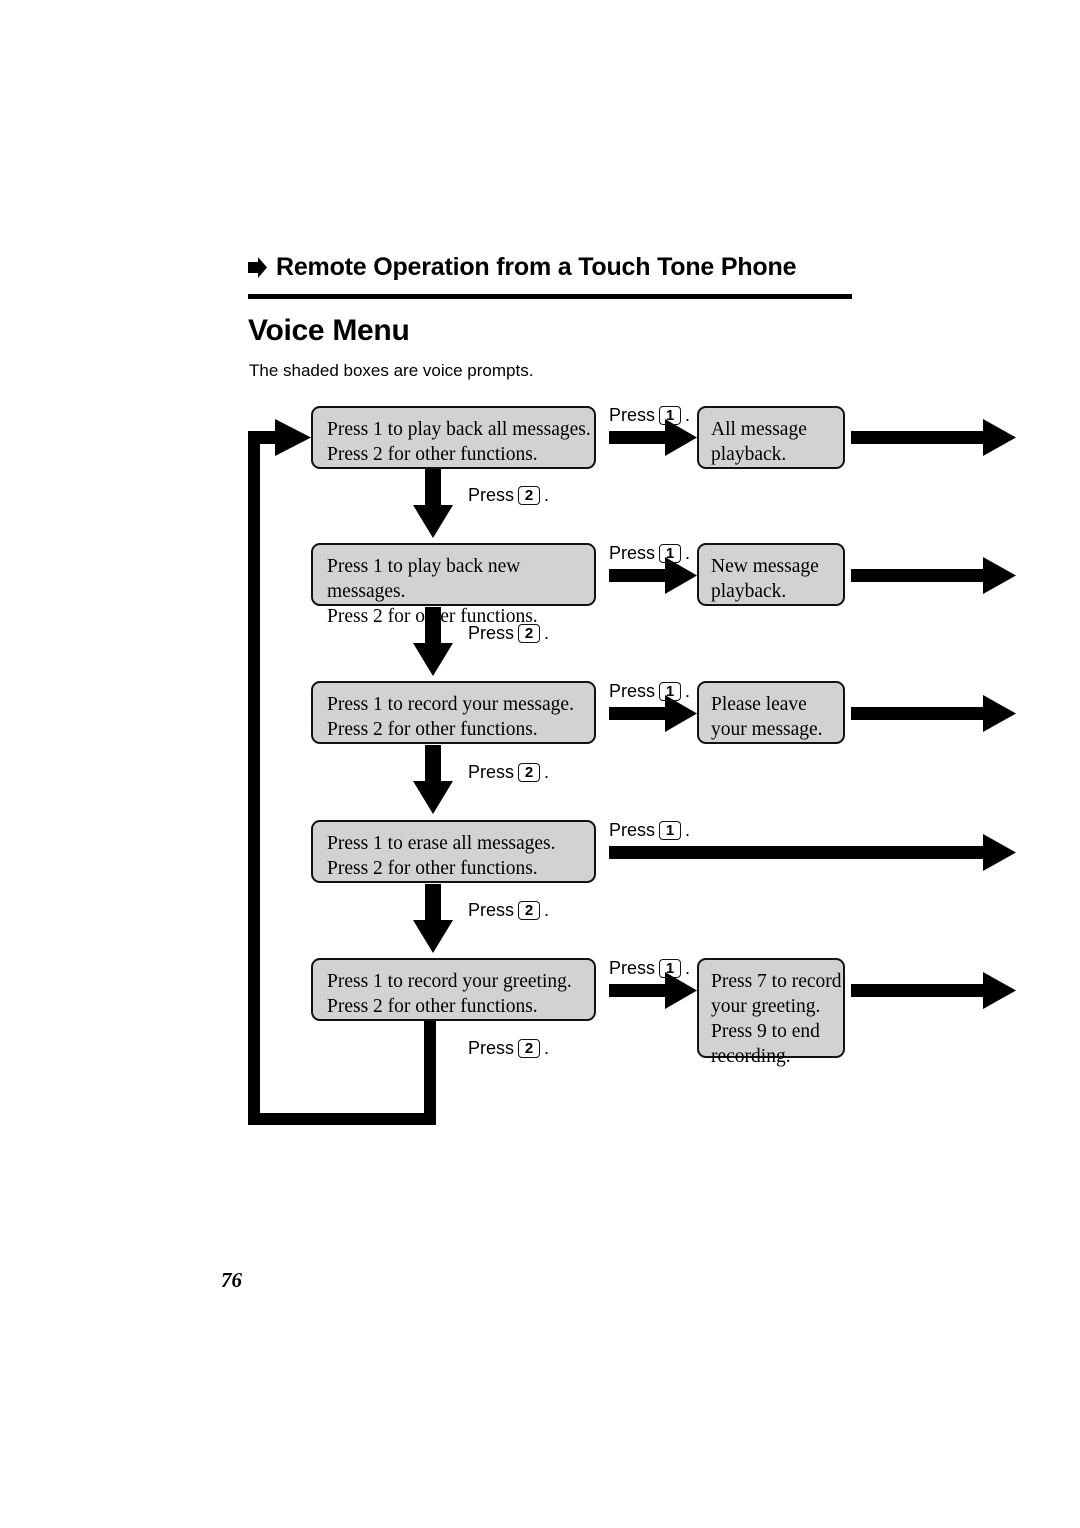 The height and width of the screenshot is (1528, 1080). I want to click on page-number: 76, so click(231, 1280).